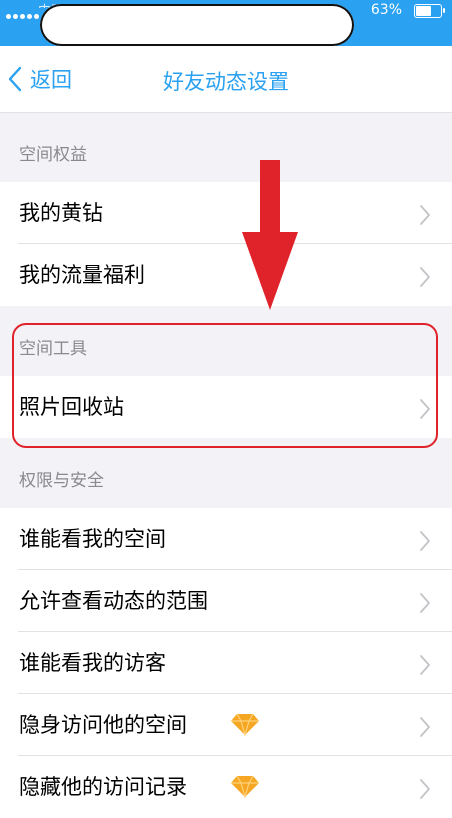 This screenshot has width=452, height=818. I want to click on list-item-label: 我的流量福利, so click(82, 275).